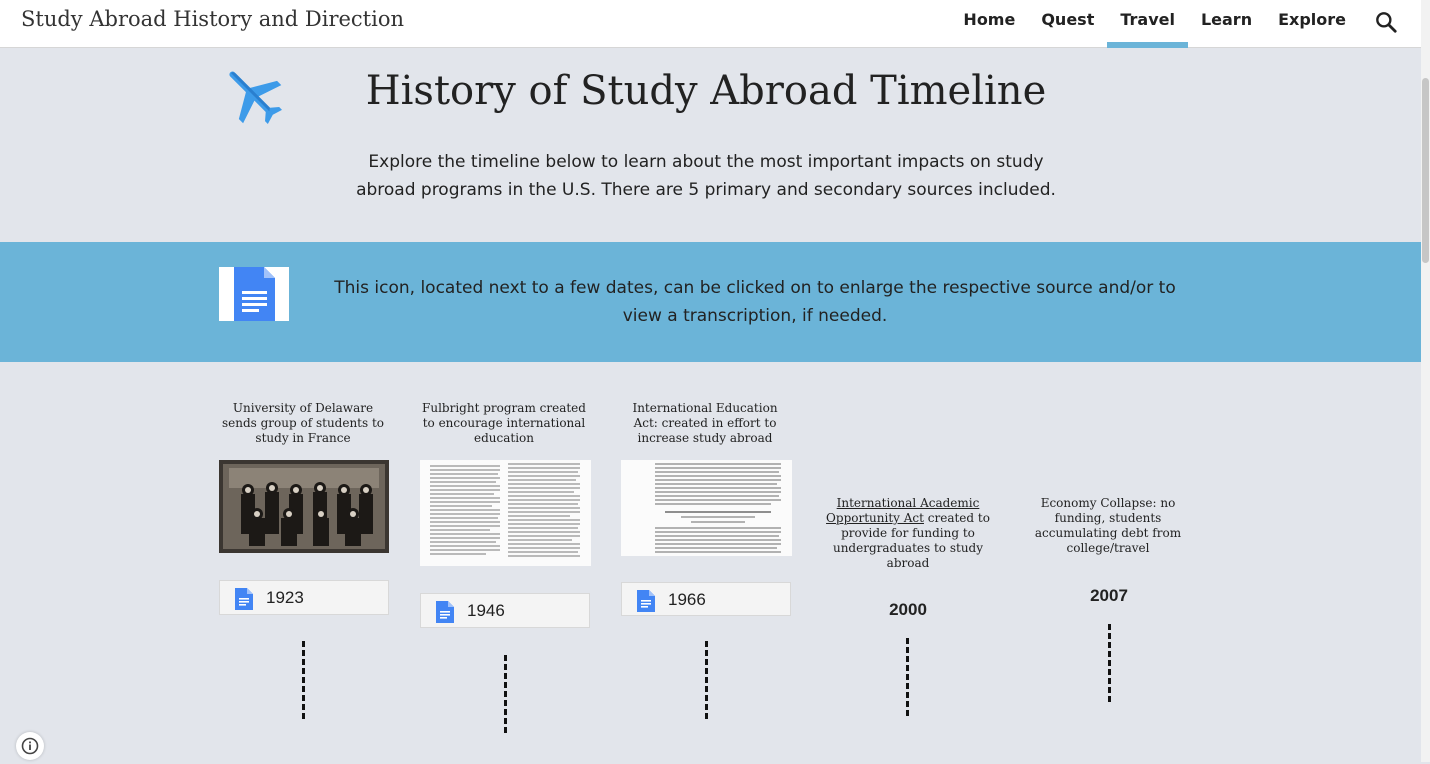  What do you see at coordinates (285, 597) in the screenshot?
I see `date-label: 1923` at bounding box center [285, 597].